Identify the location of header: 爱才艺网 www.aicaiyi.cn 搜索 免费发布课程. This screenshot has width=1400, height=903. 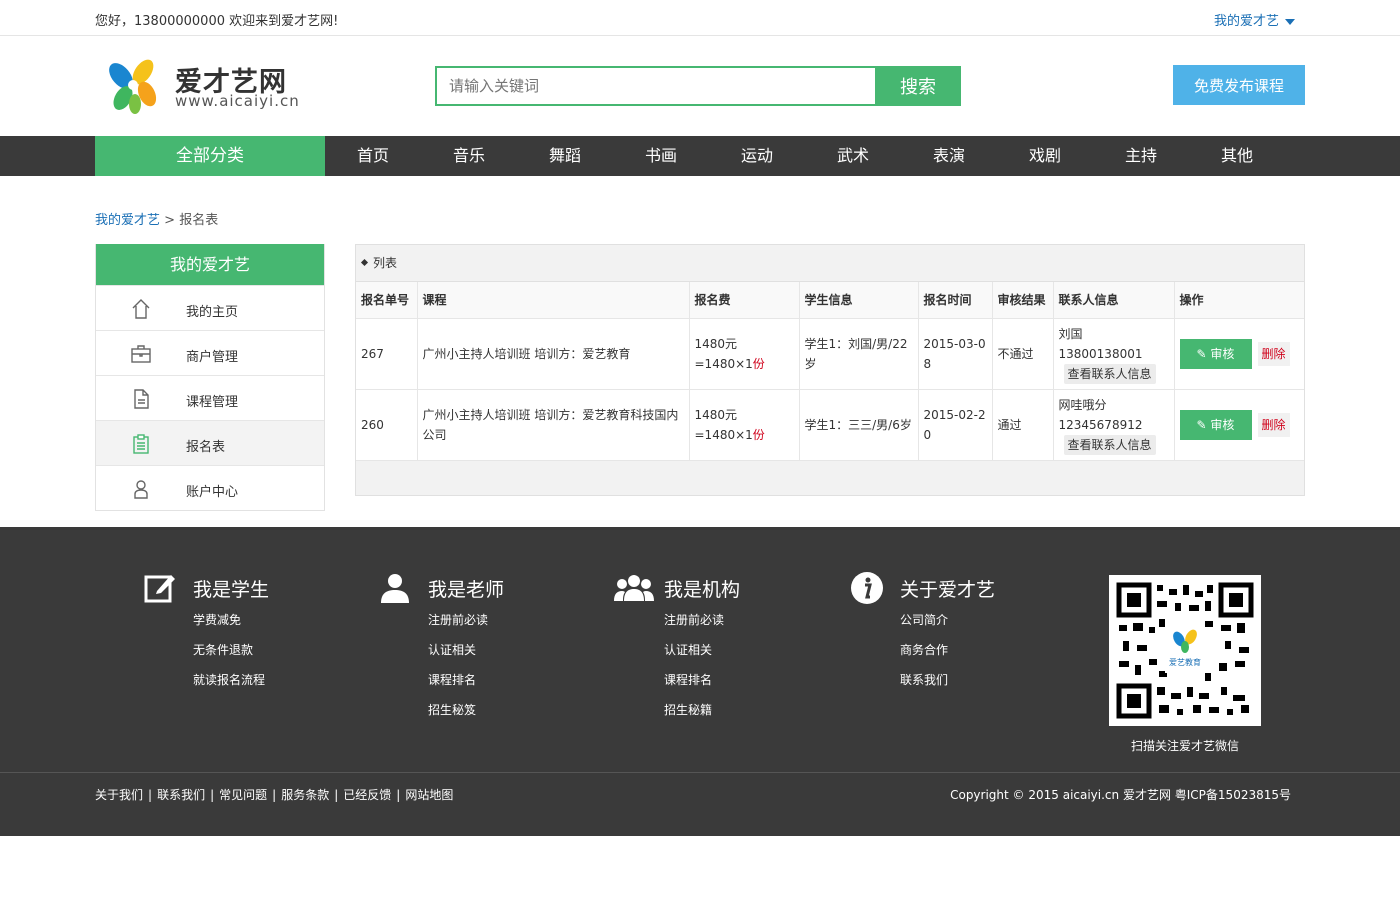
(700, 86).